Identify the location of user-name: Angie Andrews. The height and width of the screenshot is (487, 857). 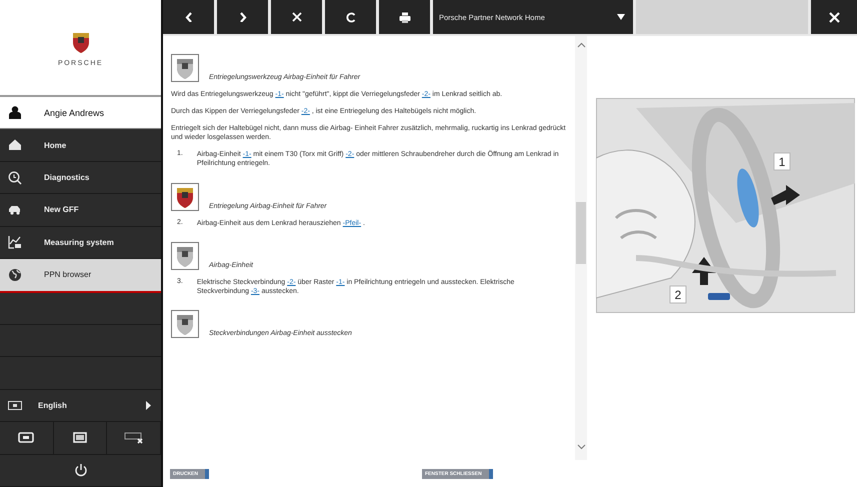
(74, 113).